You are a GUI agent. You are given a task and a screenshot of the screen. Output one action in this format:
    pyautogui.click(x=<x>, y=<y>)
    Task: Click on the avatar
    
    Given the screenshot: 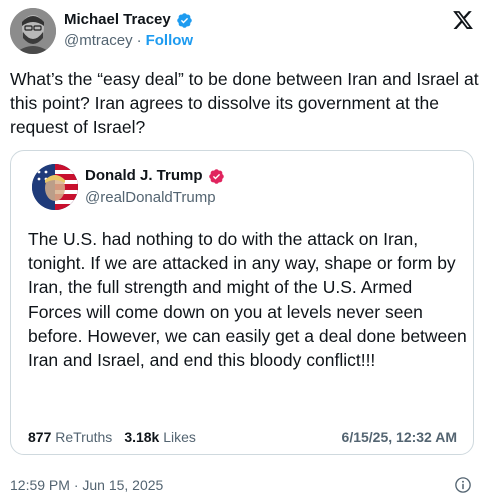 What is the action you would take?
    pyautogui.click(x=33, y=31)
    